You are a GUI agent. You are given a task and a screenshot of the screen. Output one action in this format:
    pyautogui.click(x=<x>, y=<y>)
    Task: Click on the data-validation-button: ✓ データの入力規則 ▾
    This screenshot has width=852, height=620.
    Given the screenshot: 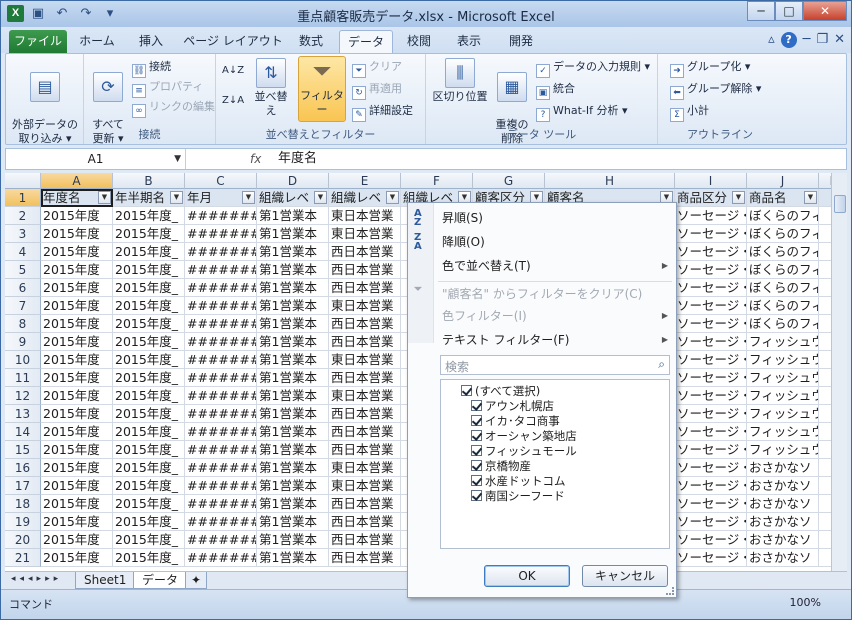 What is the action you would take?
    pyautogui.click(x=593, y=68)
    